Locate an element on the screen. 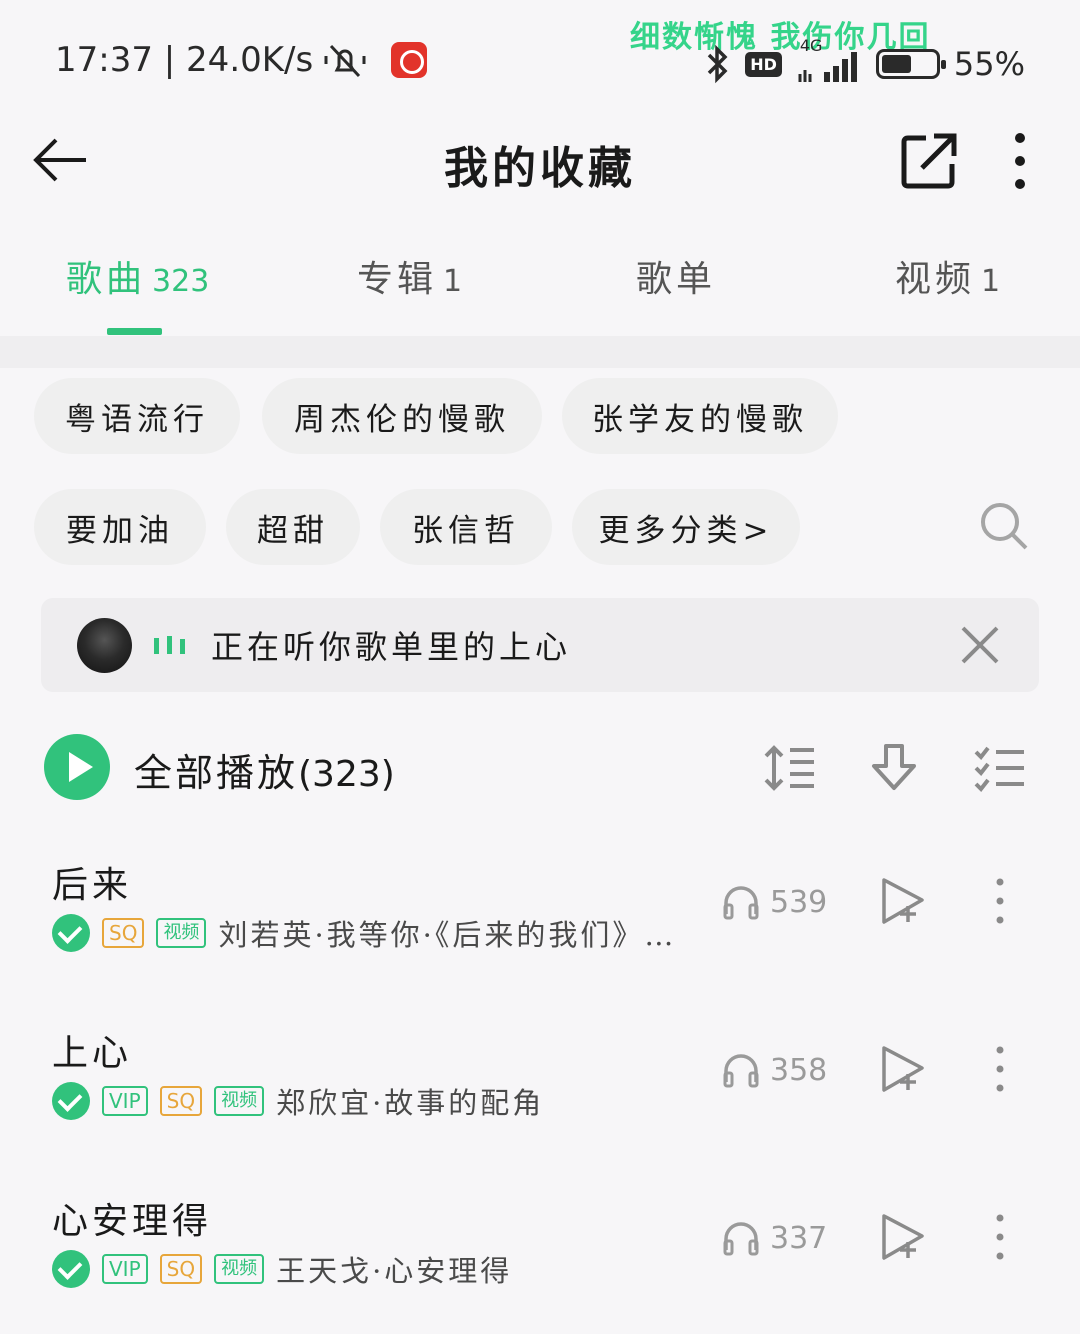  equalizer-icon is located at coordinates (169, 645).